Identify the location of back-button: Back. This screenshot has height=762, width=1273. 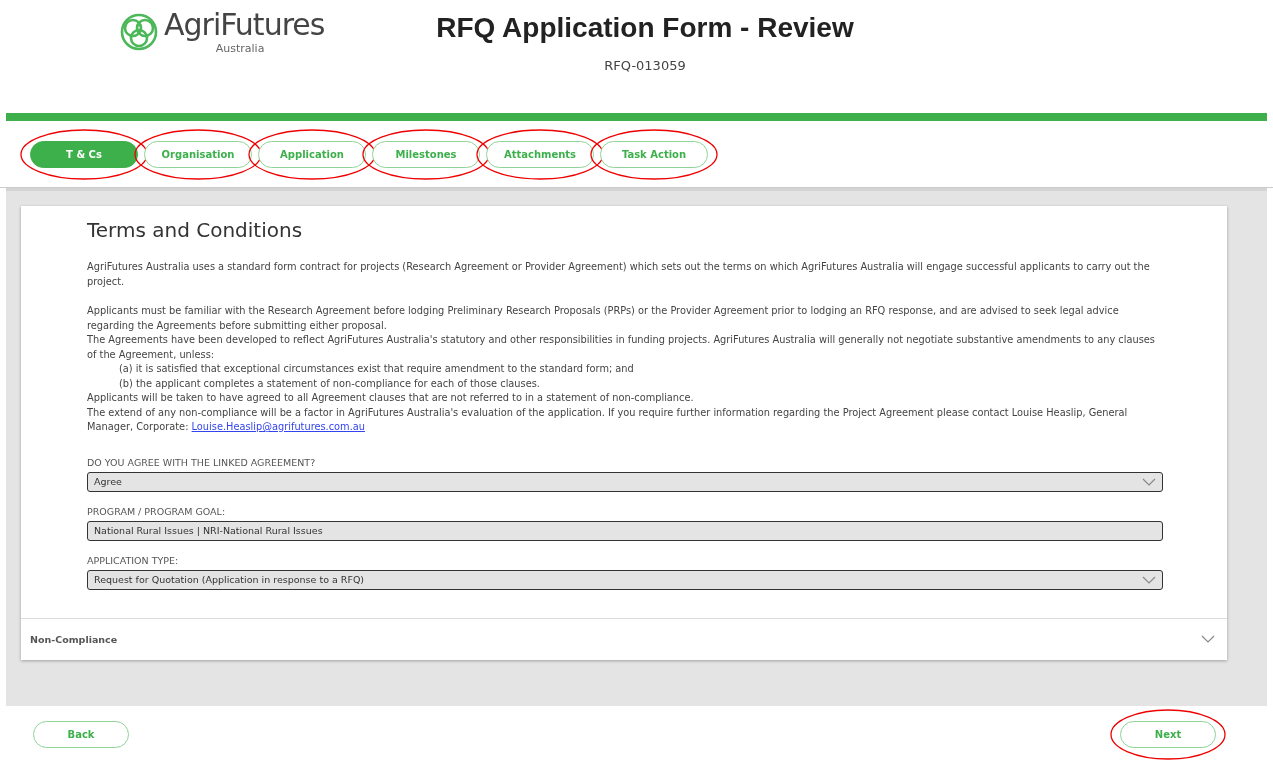
(81, 734).